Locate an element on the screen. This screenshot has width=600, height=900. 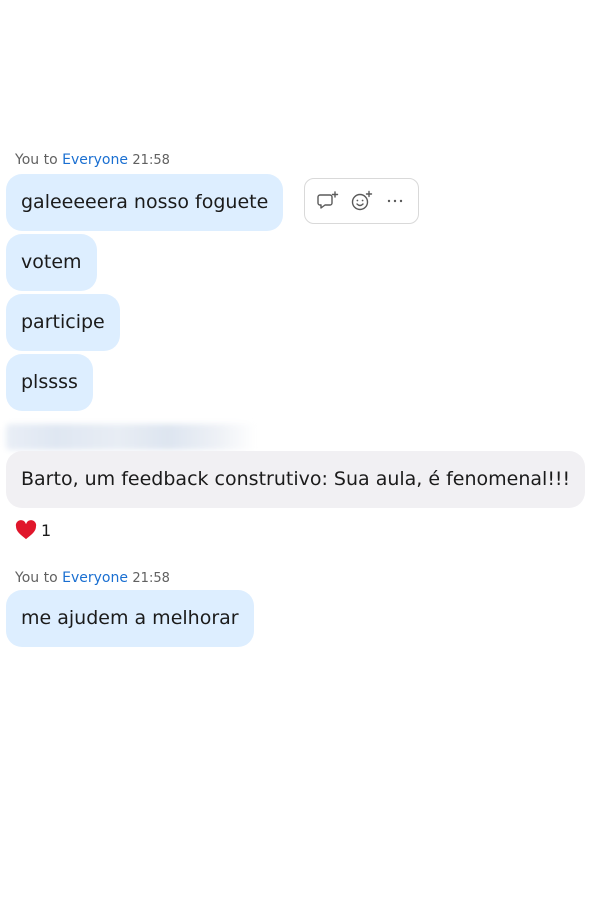
reaction-count: 1 is located at coordinates (46, 530).